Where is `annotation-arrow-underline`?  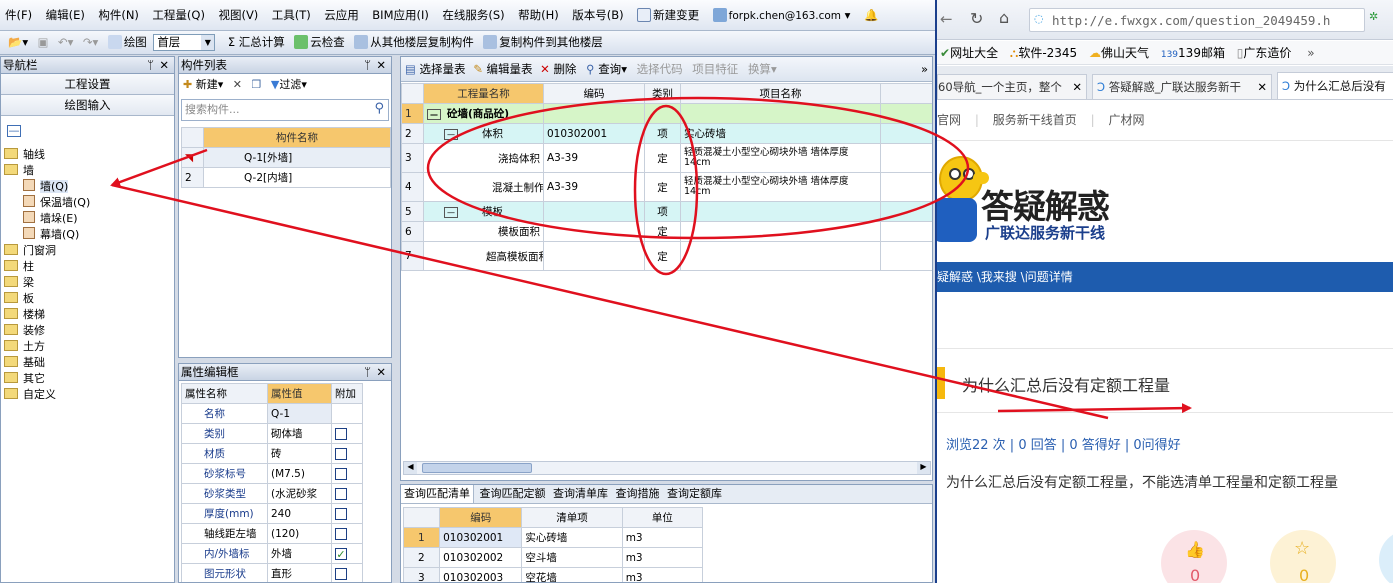
annotation-arrow-underline is located at coordinates (1094, 408).